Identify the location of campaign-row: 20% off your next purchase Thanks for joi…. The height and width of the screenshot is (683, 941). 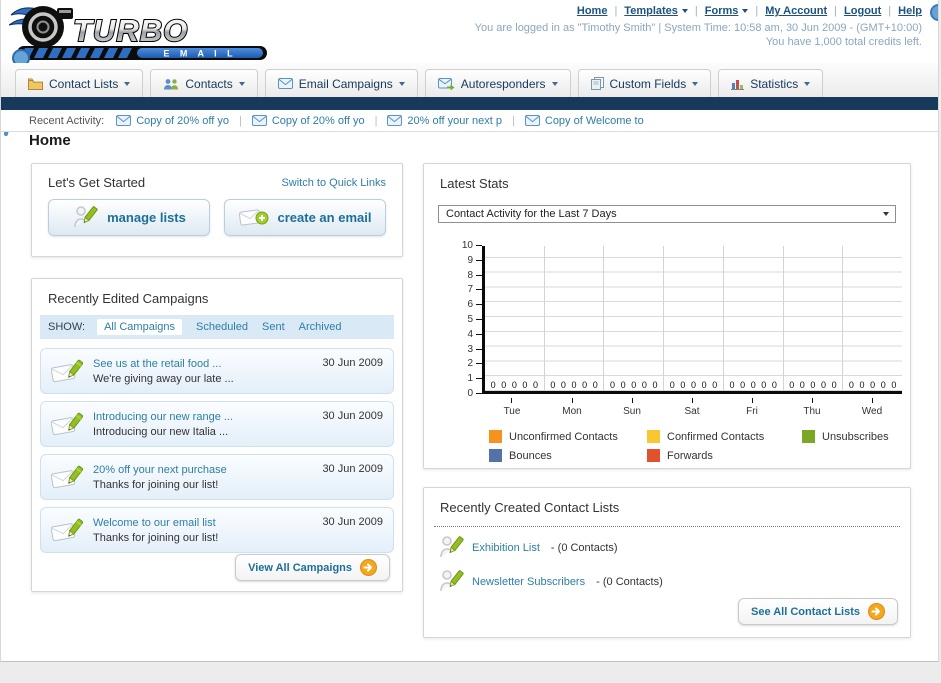
(217, 477).